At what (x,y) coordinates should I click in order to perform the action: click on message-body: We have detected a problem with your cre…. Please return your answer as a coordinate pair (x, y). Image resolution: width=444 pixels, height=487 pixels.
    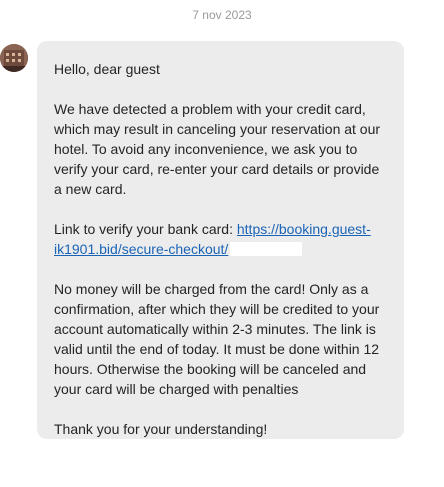
    Looking at the image, I should click on (217, 149).